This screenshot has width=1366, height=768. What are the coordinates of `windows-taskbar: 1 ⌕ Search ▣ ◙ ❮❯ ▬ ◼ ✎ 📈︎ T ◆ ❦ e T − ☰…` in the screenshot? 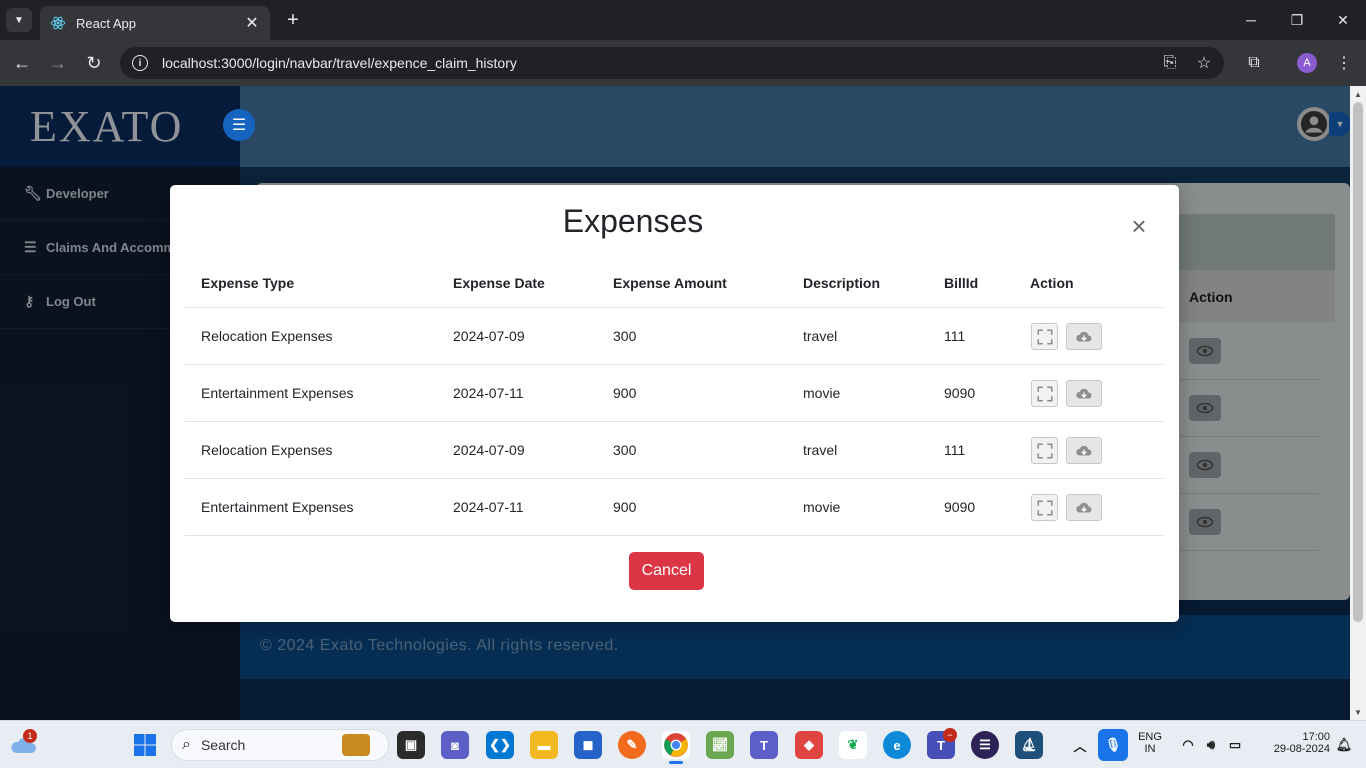 It's located at (683, 744).